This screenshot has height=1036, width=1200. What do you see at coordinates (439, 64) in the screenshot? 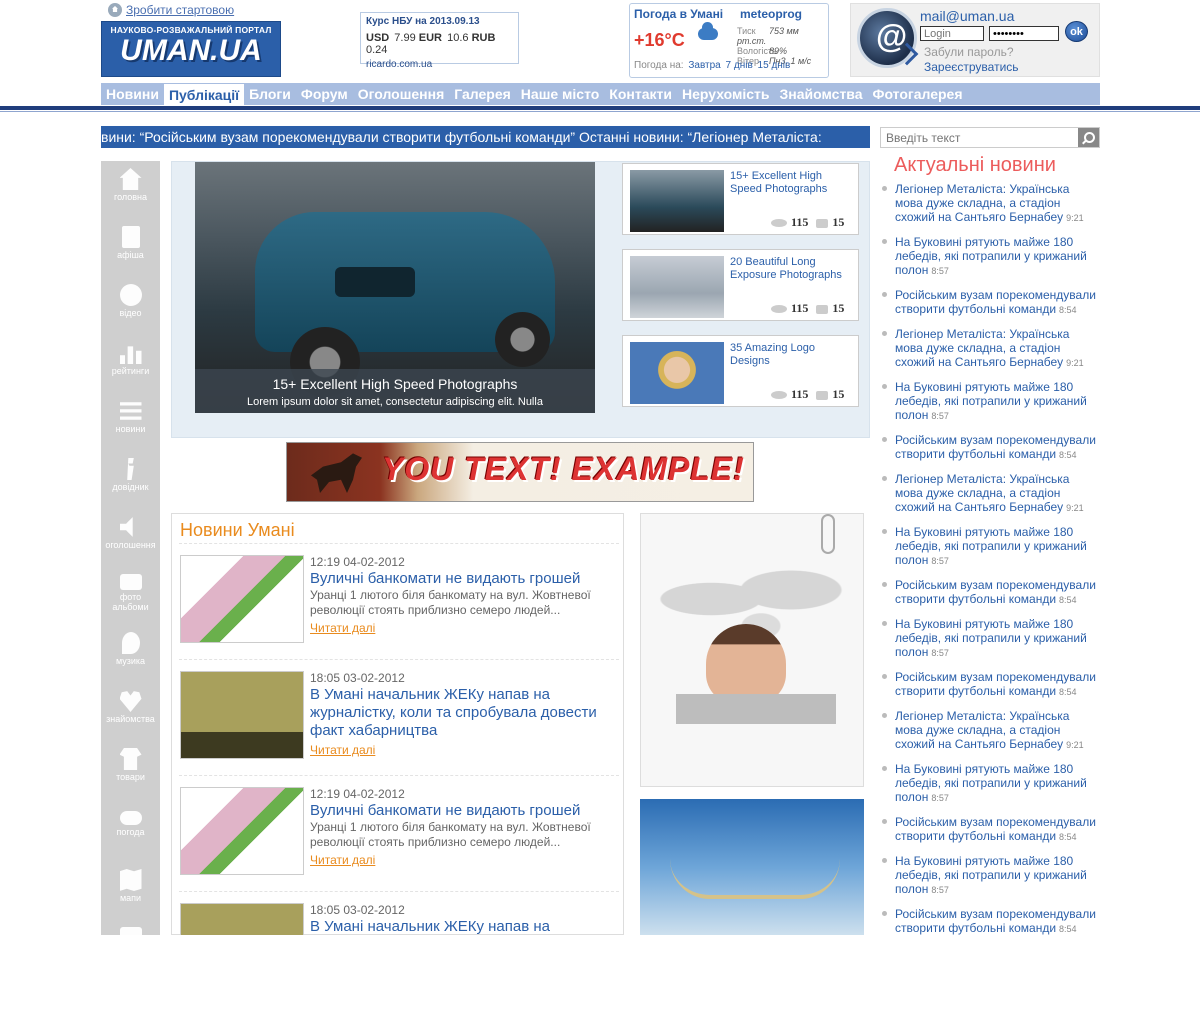
I see `exchange-rate-source: ricardo.com.ua` at bounding box center [439, 64].